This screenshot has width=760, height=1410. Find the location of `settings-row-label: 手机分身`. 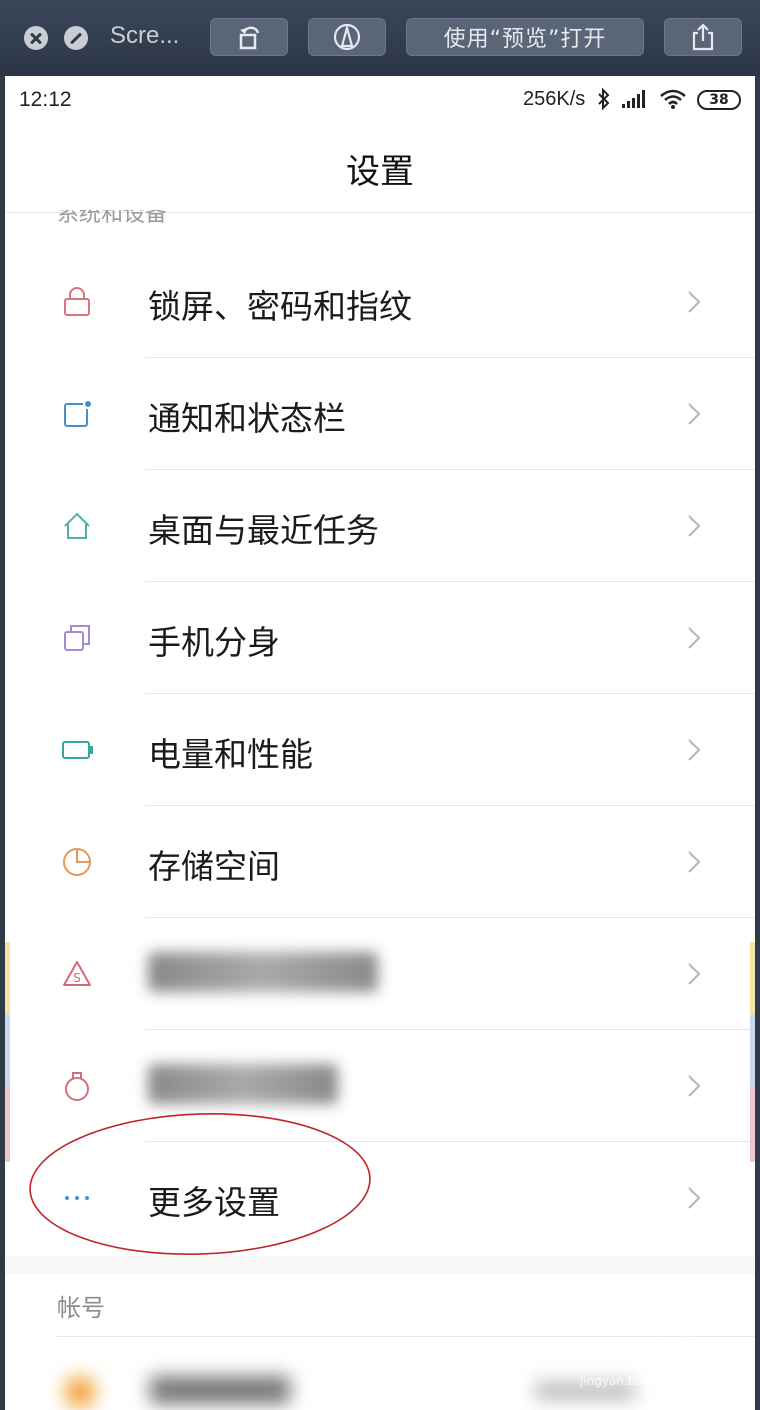

settings-row-label: 手机分身 is located at coordinates (214, 642).